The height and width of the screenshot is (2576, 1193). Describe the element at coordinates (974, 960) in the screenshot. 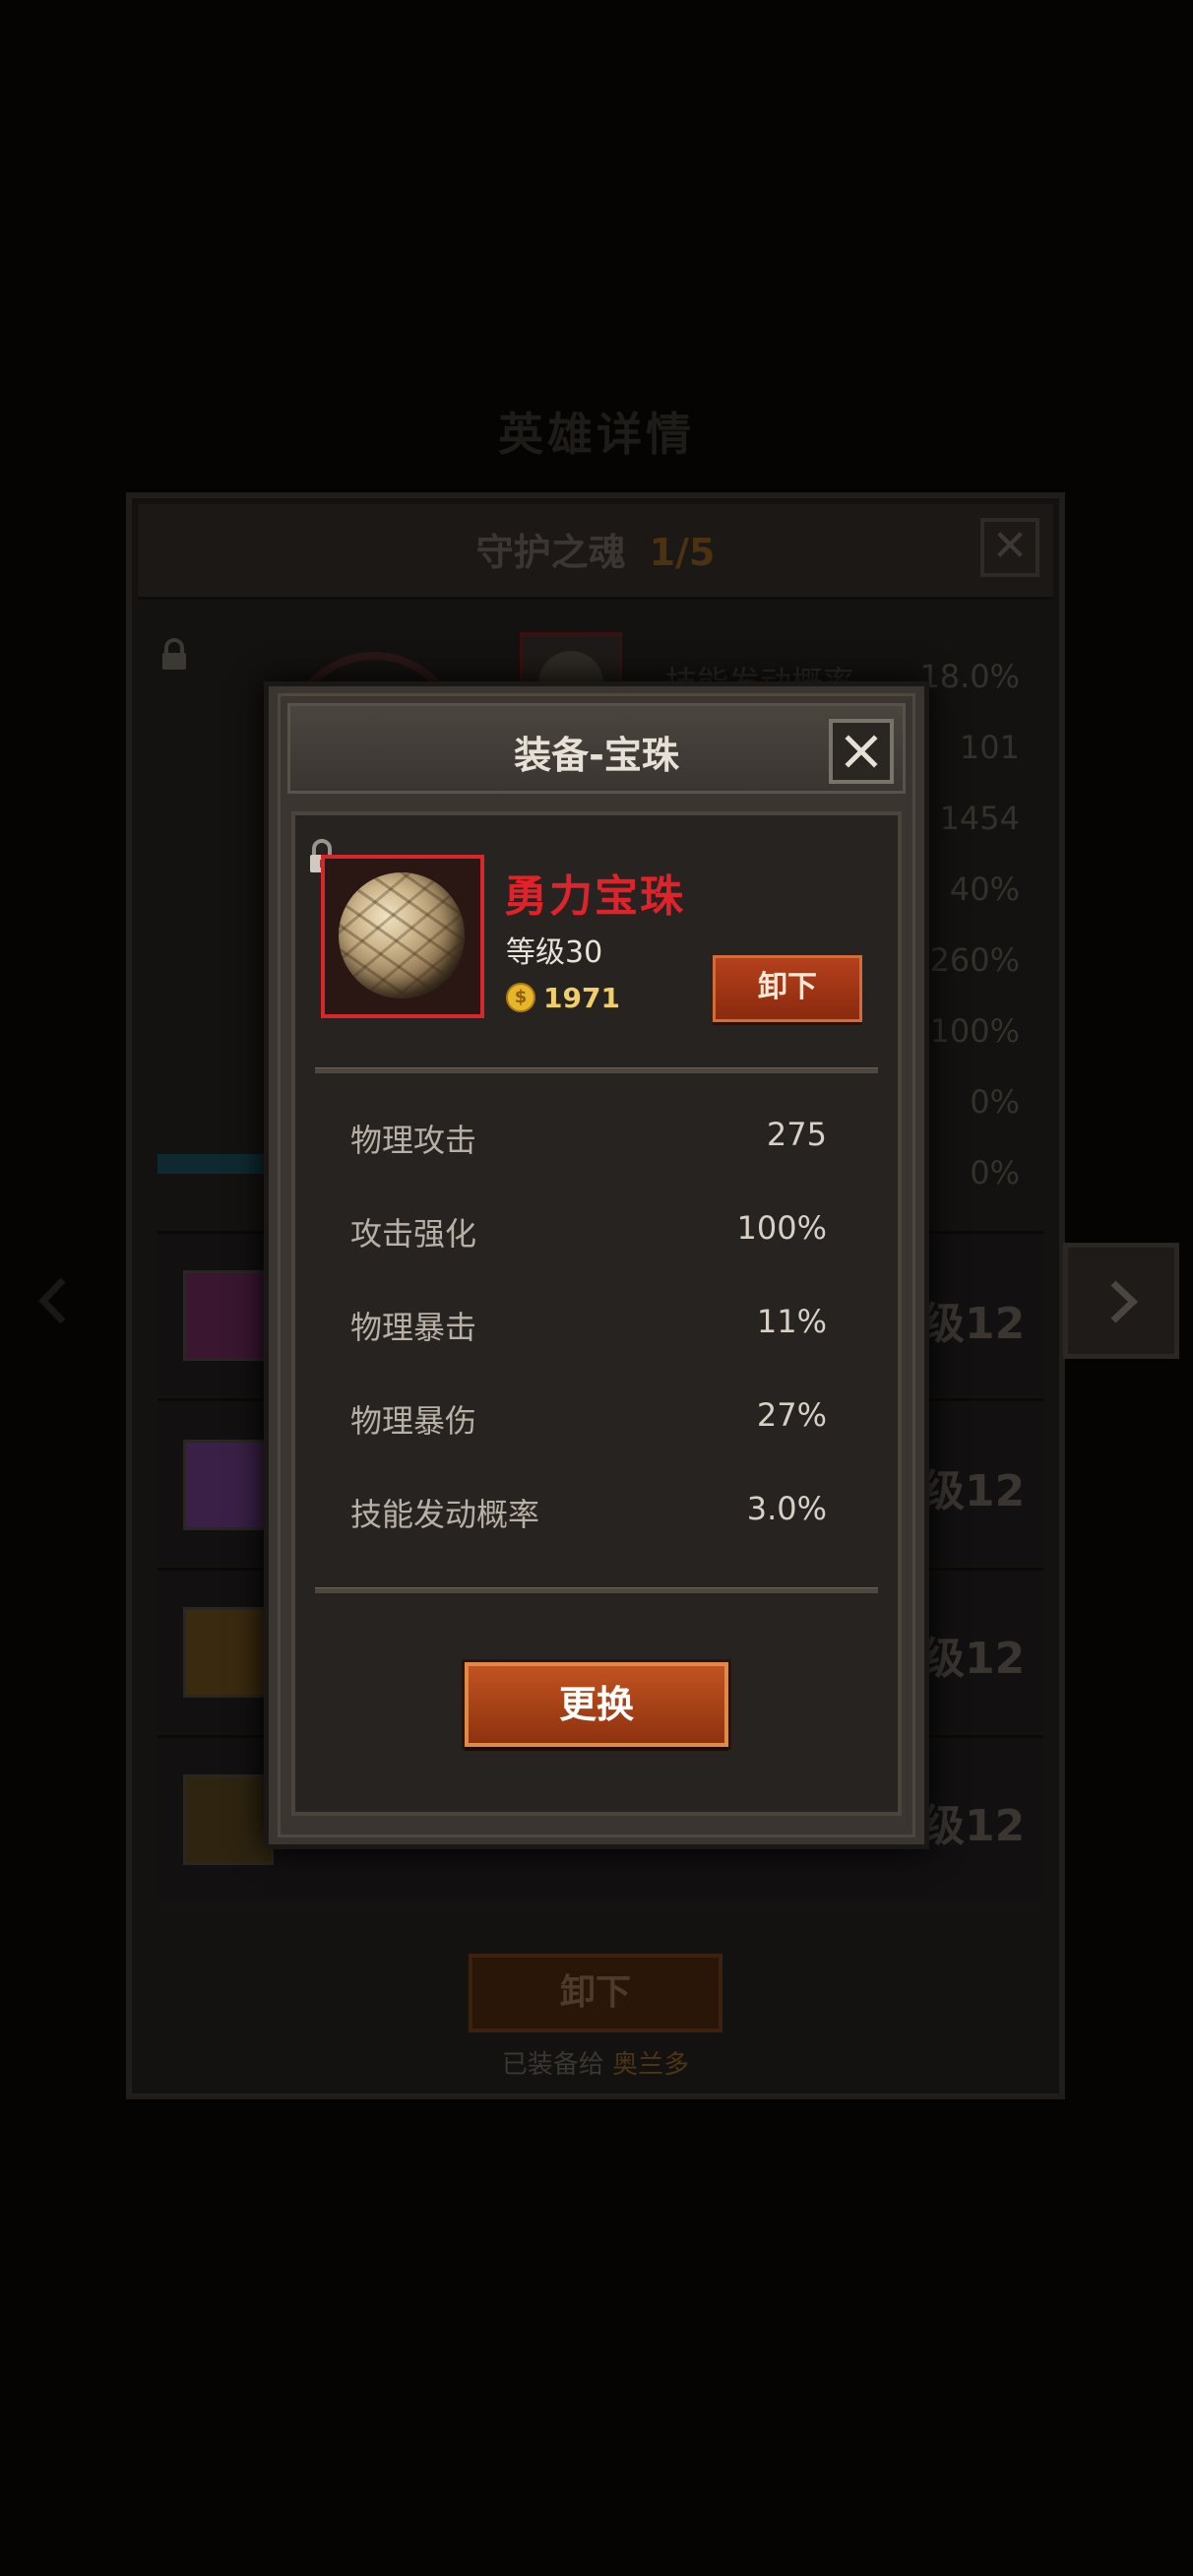

I see `bg-stat-value: 260%` at that location.